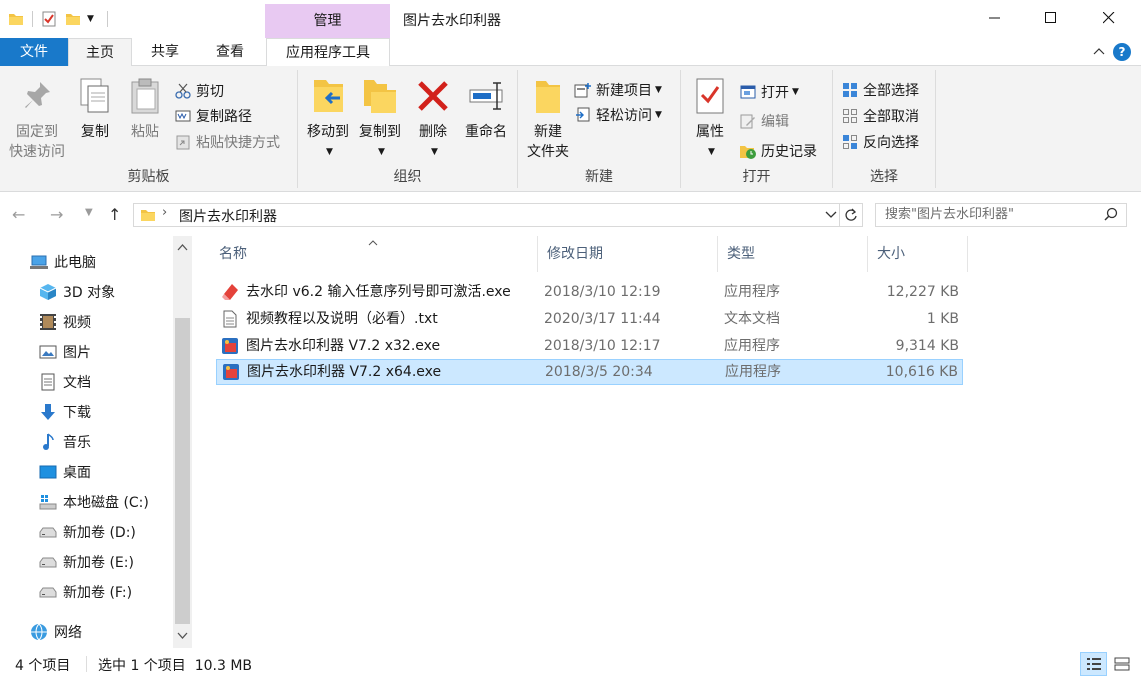 The image size is (1141, 679). Describe the element at coordinates (49, 19) in the screenshot. I see `properties-check-icon` at that location.